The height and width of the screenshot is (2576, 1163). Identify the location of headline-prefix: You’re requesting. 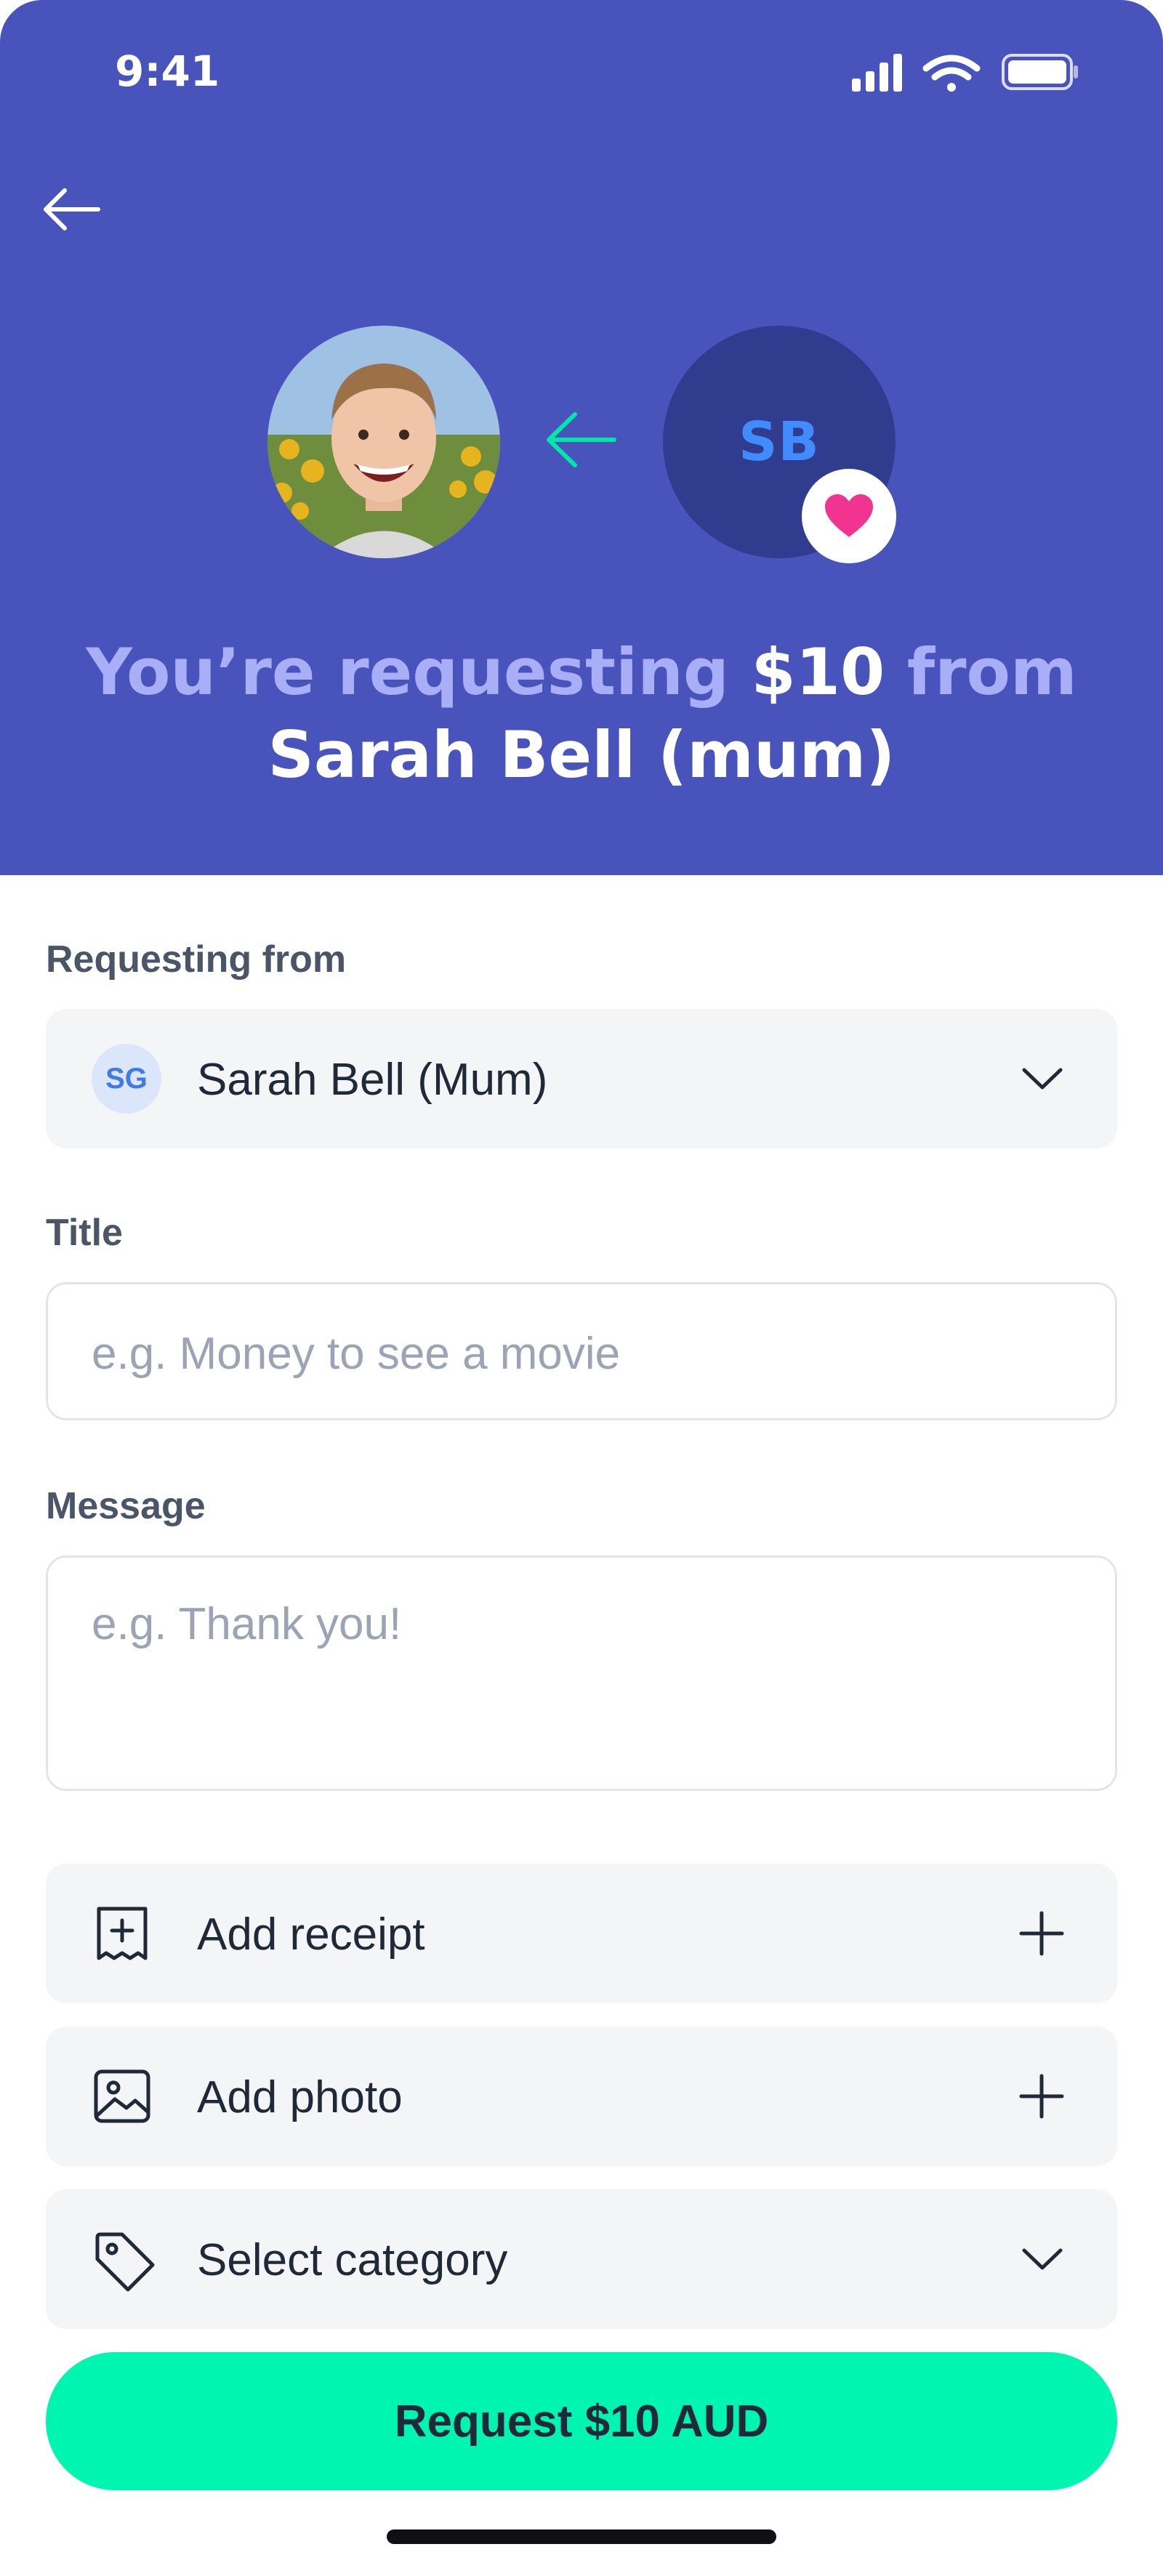
(407, 672).